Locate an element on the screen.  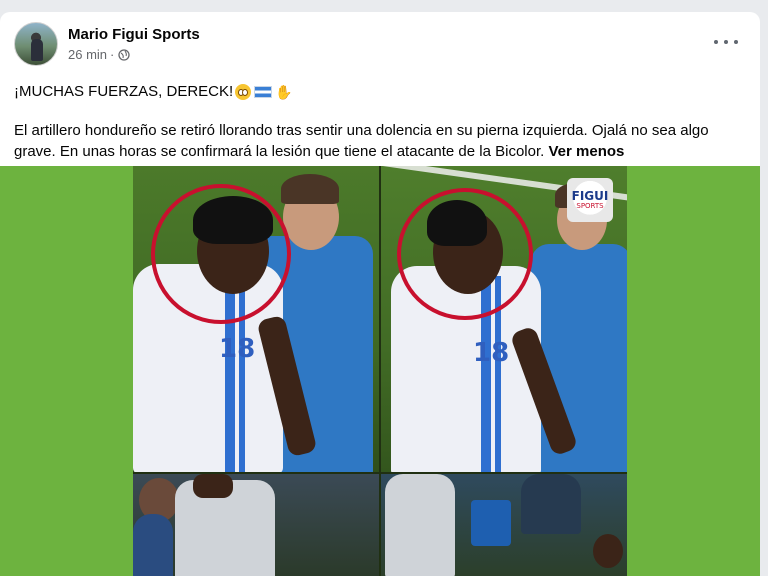
globe-icon is located at coordinates (124, 54).